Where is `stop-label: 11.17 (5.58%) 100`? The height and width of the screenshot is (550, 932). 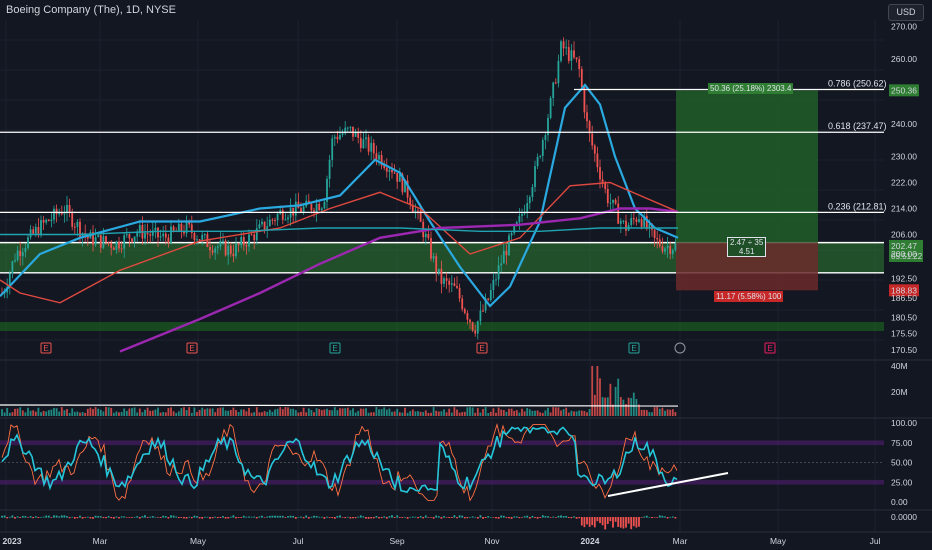 stop-label: 11.17 (5.58%) 100 is located at coordinates (749, 297).